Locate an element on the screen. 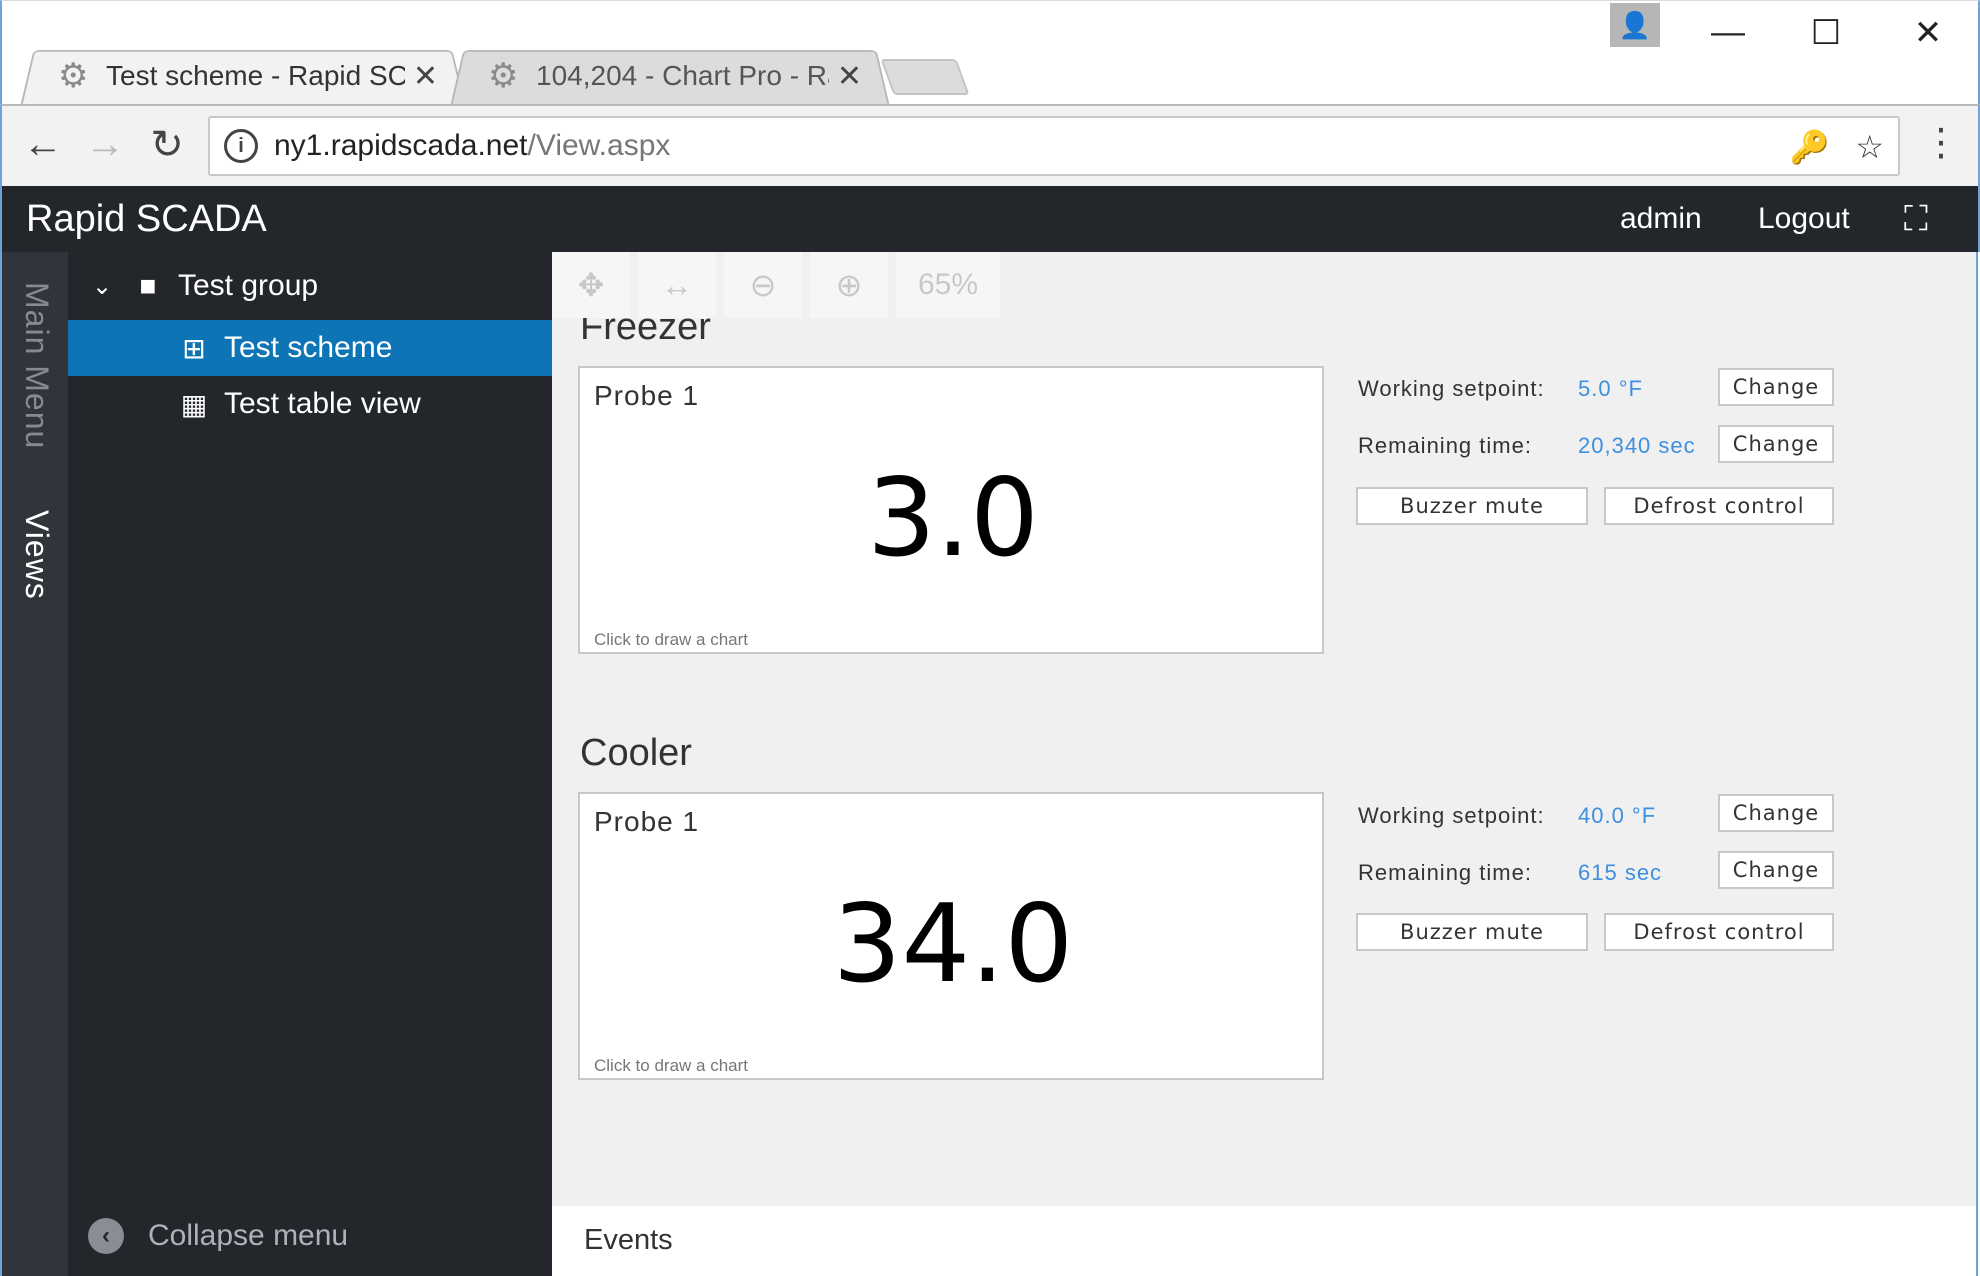  maximize-button: ☐ is located at coordinates (1826, 33).